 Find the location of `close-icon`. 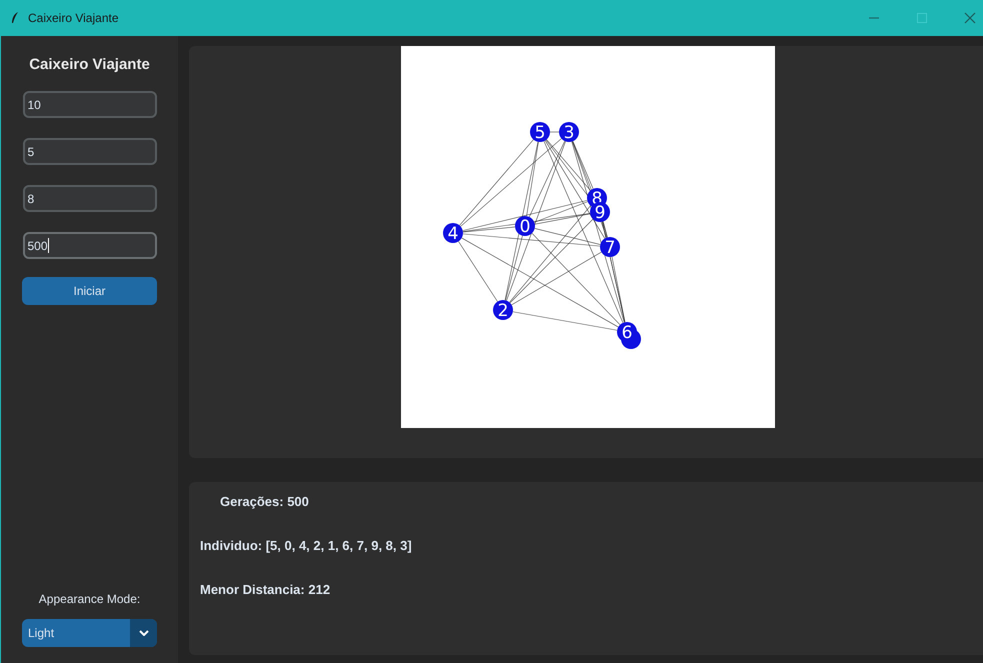

close-icon is located at coordinates (970, 18).